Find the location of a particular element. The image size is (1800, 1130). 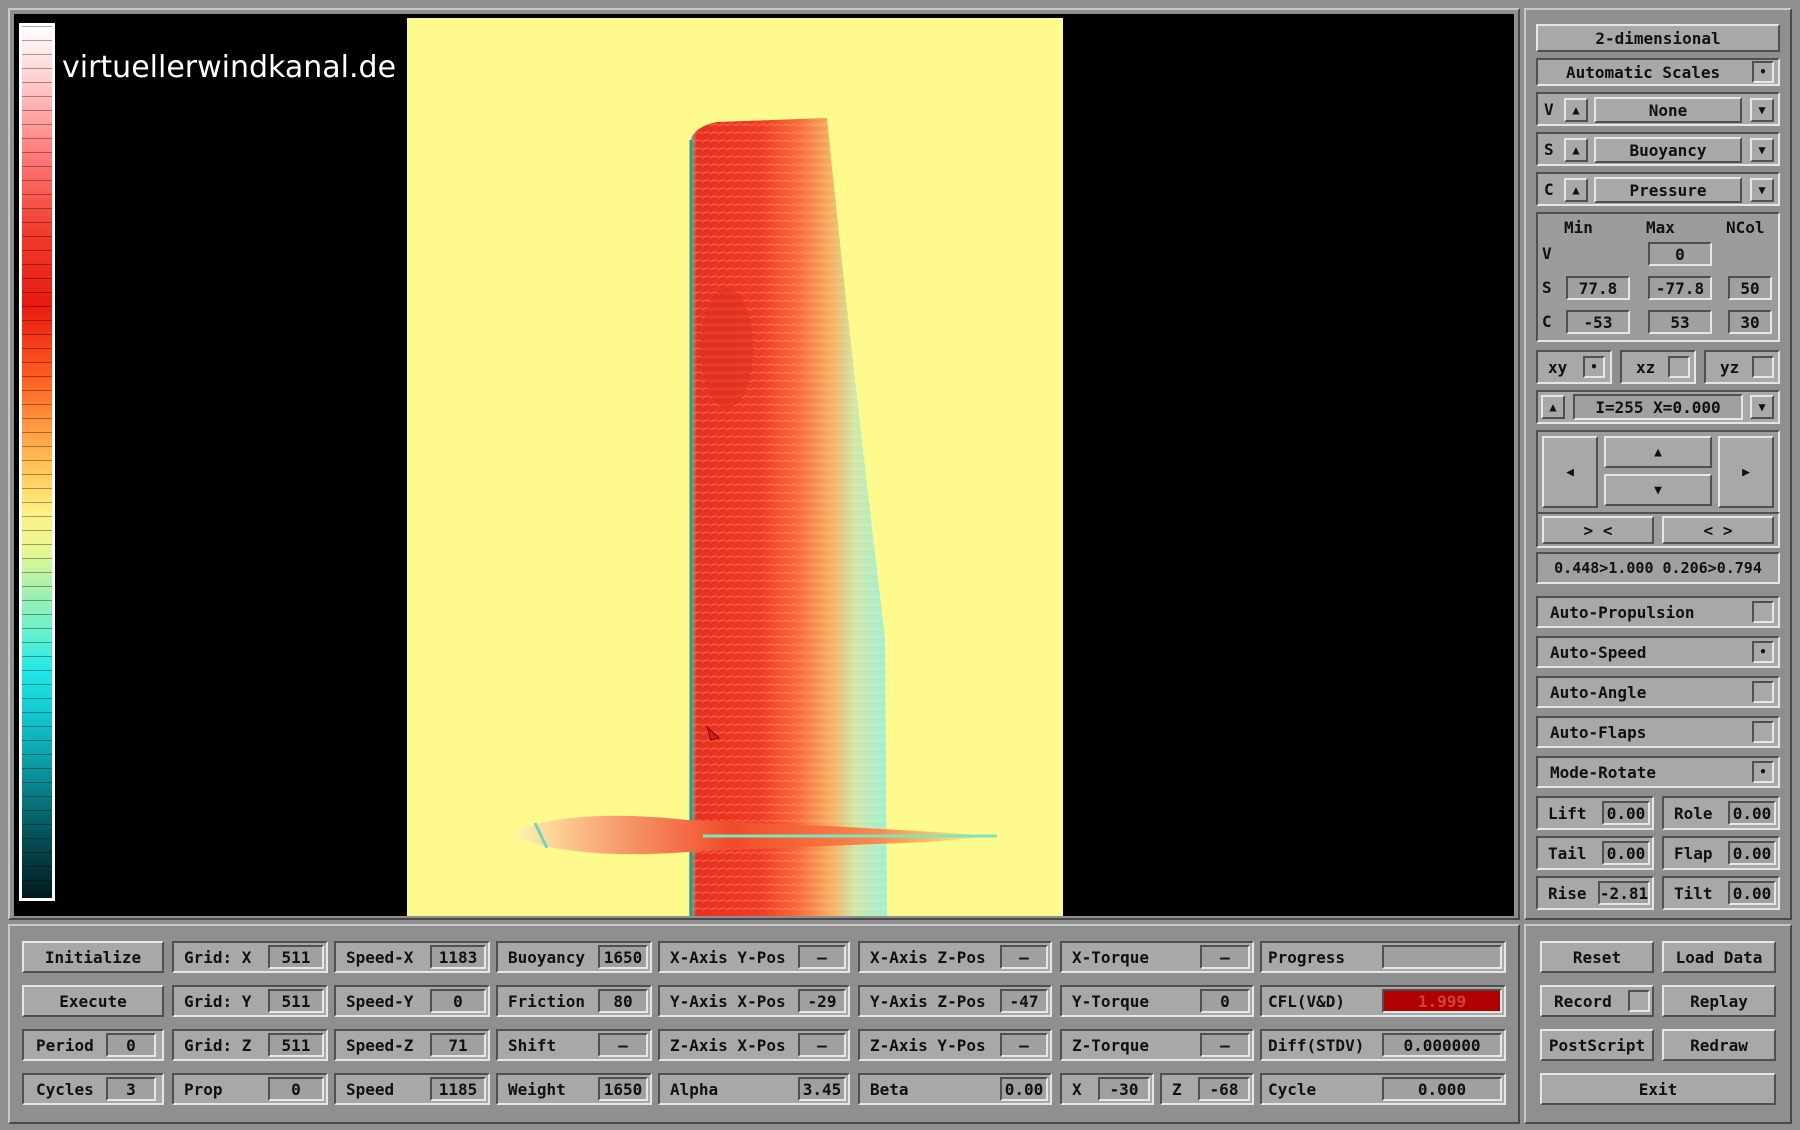

speed-x-value: 1183 is located at coordinates (458, 957).